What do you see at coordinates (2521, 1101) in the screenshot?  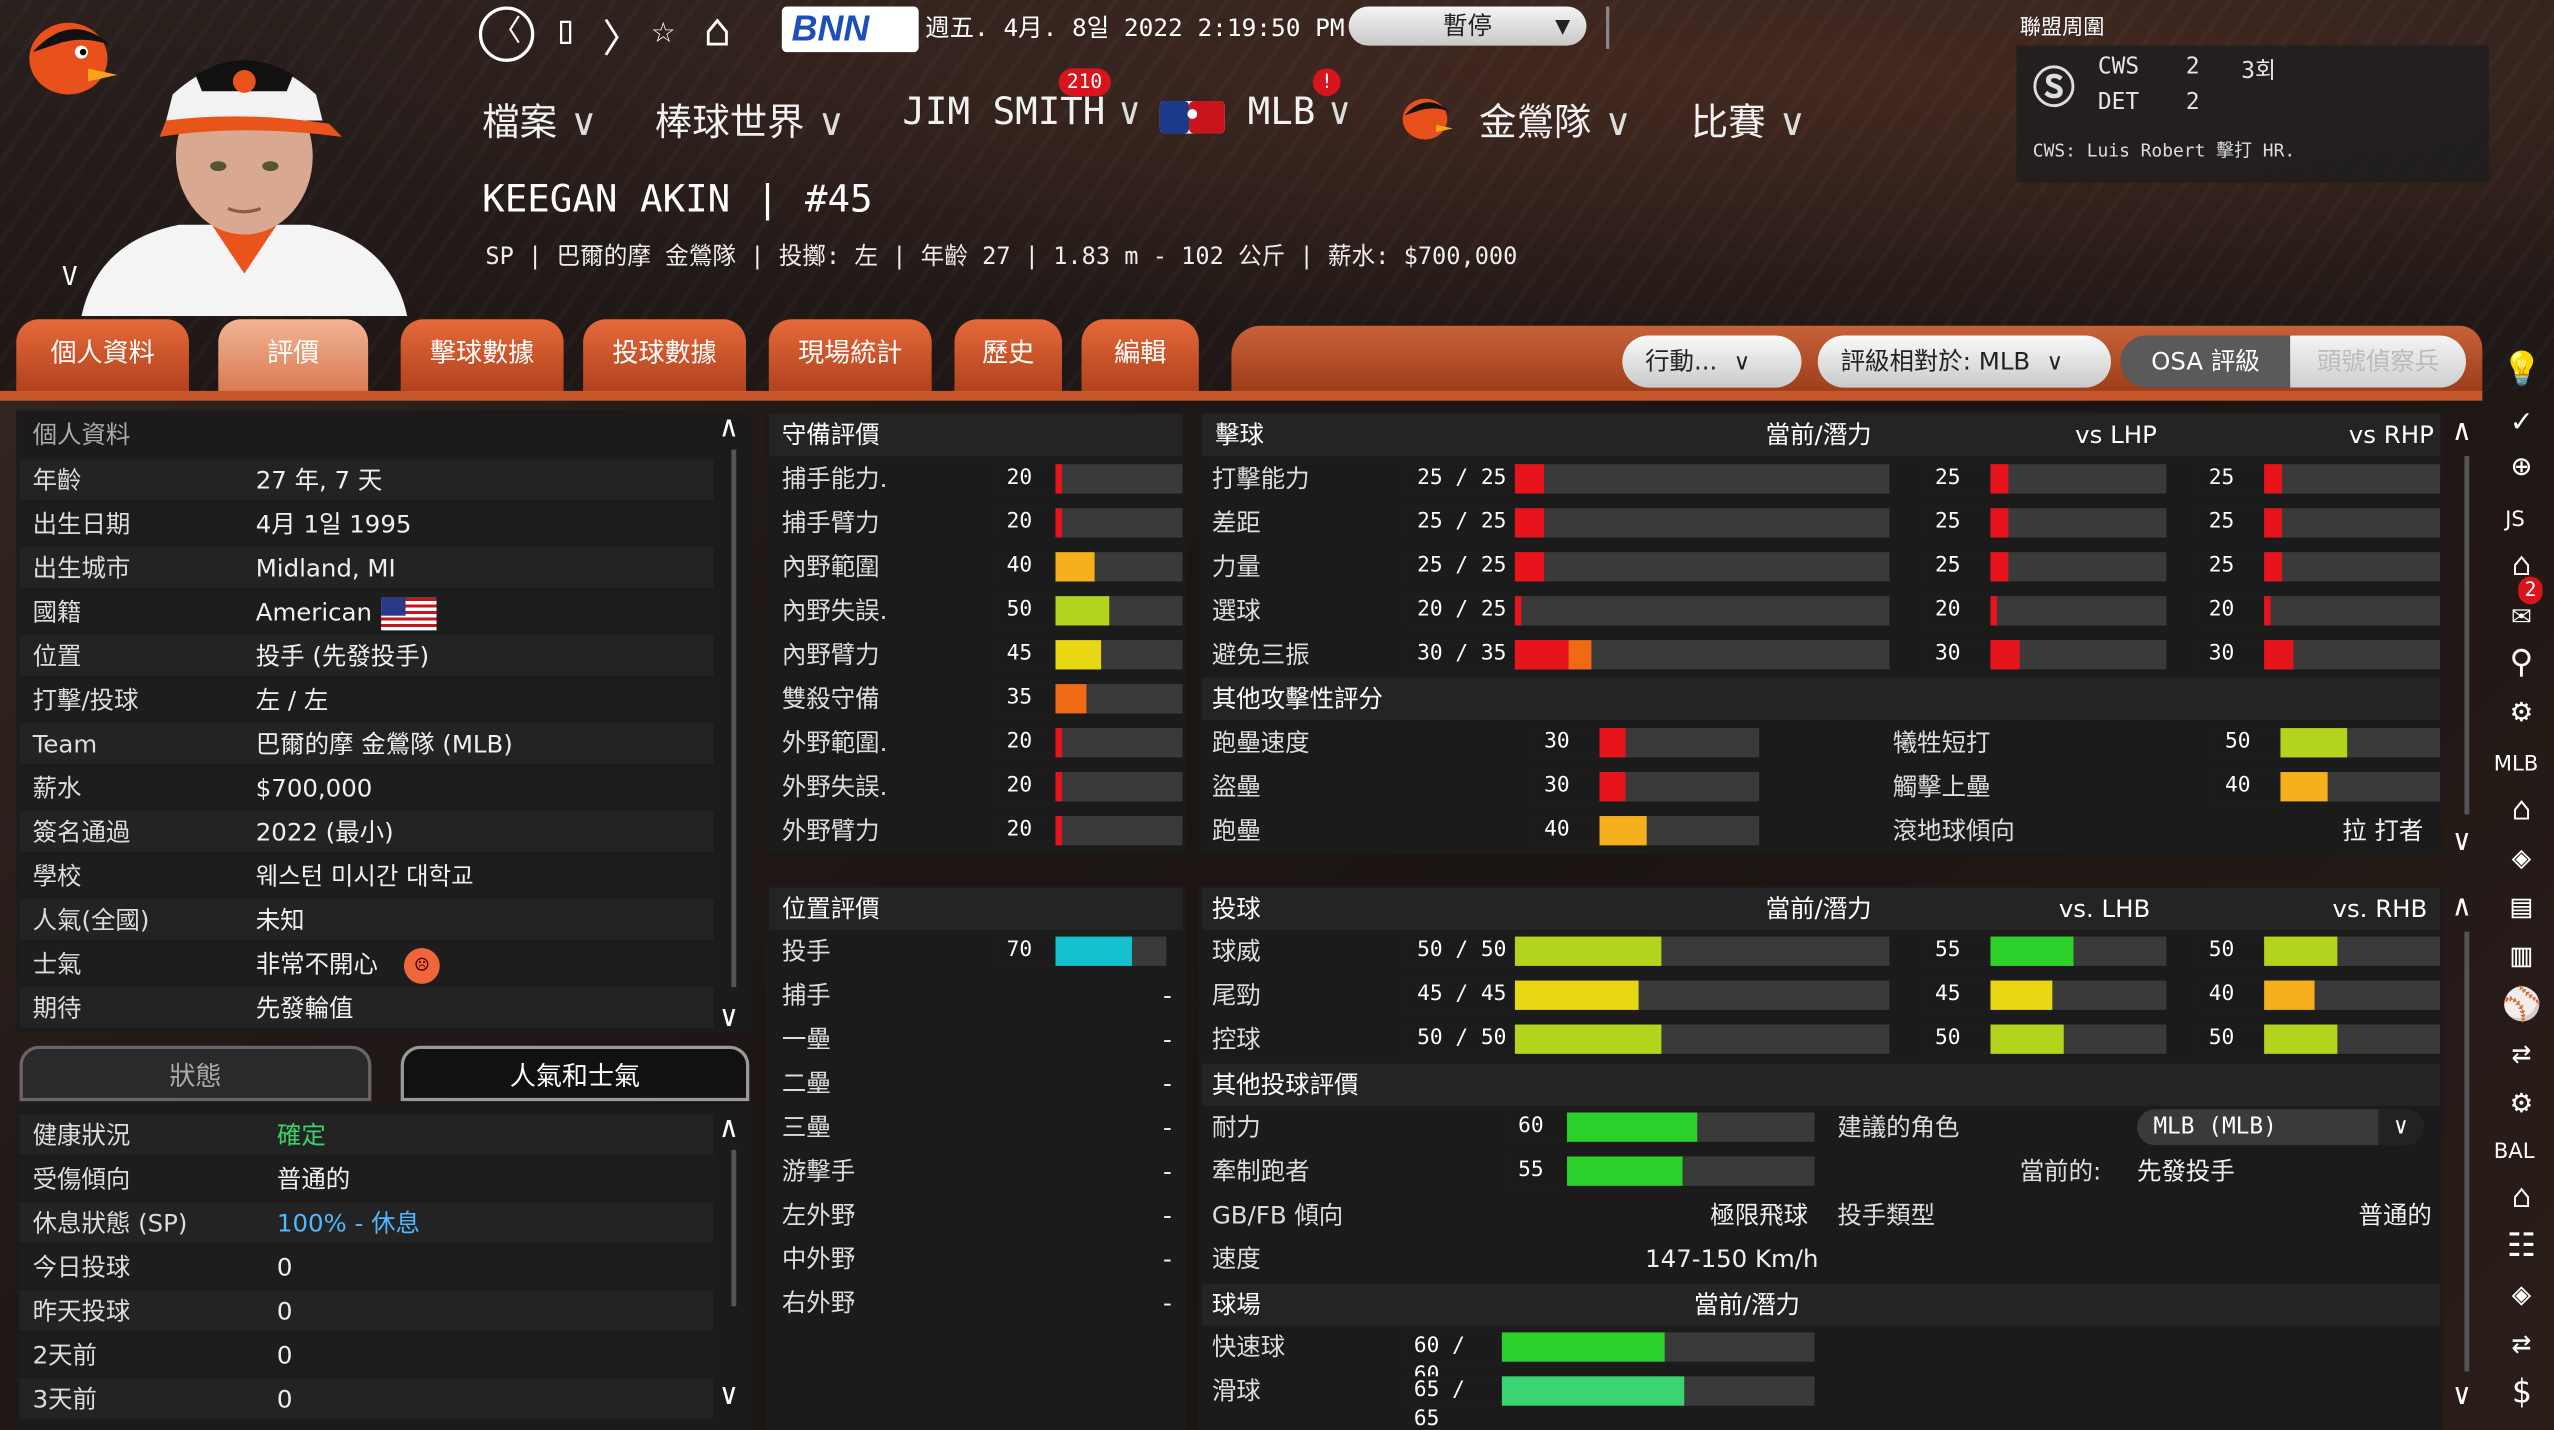 I see `league-settings-icon: ⚙` at bounding box center [2521, 1101].